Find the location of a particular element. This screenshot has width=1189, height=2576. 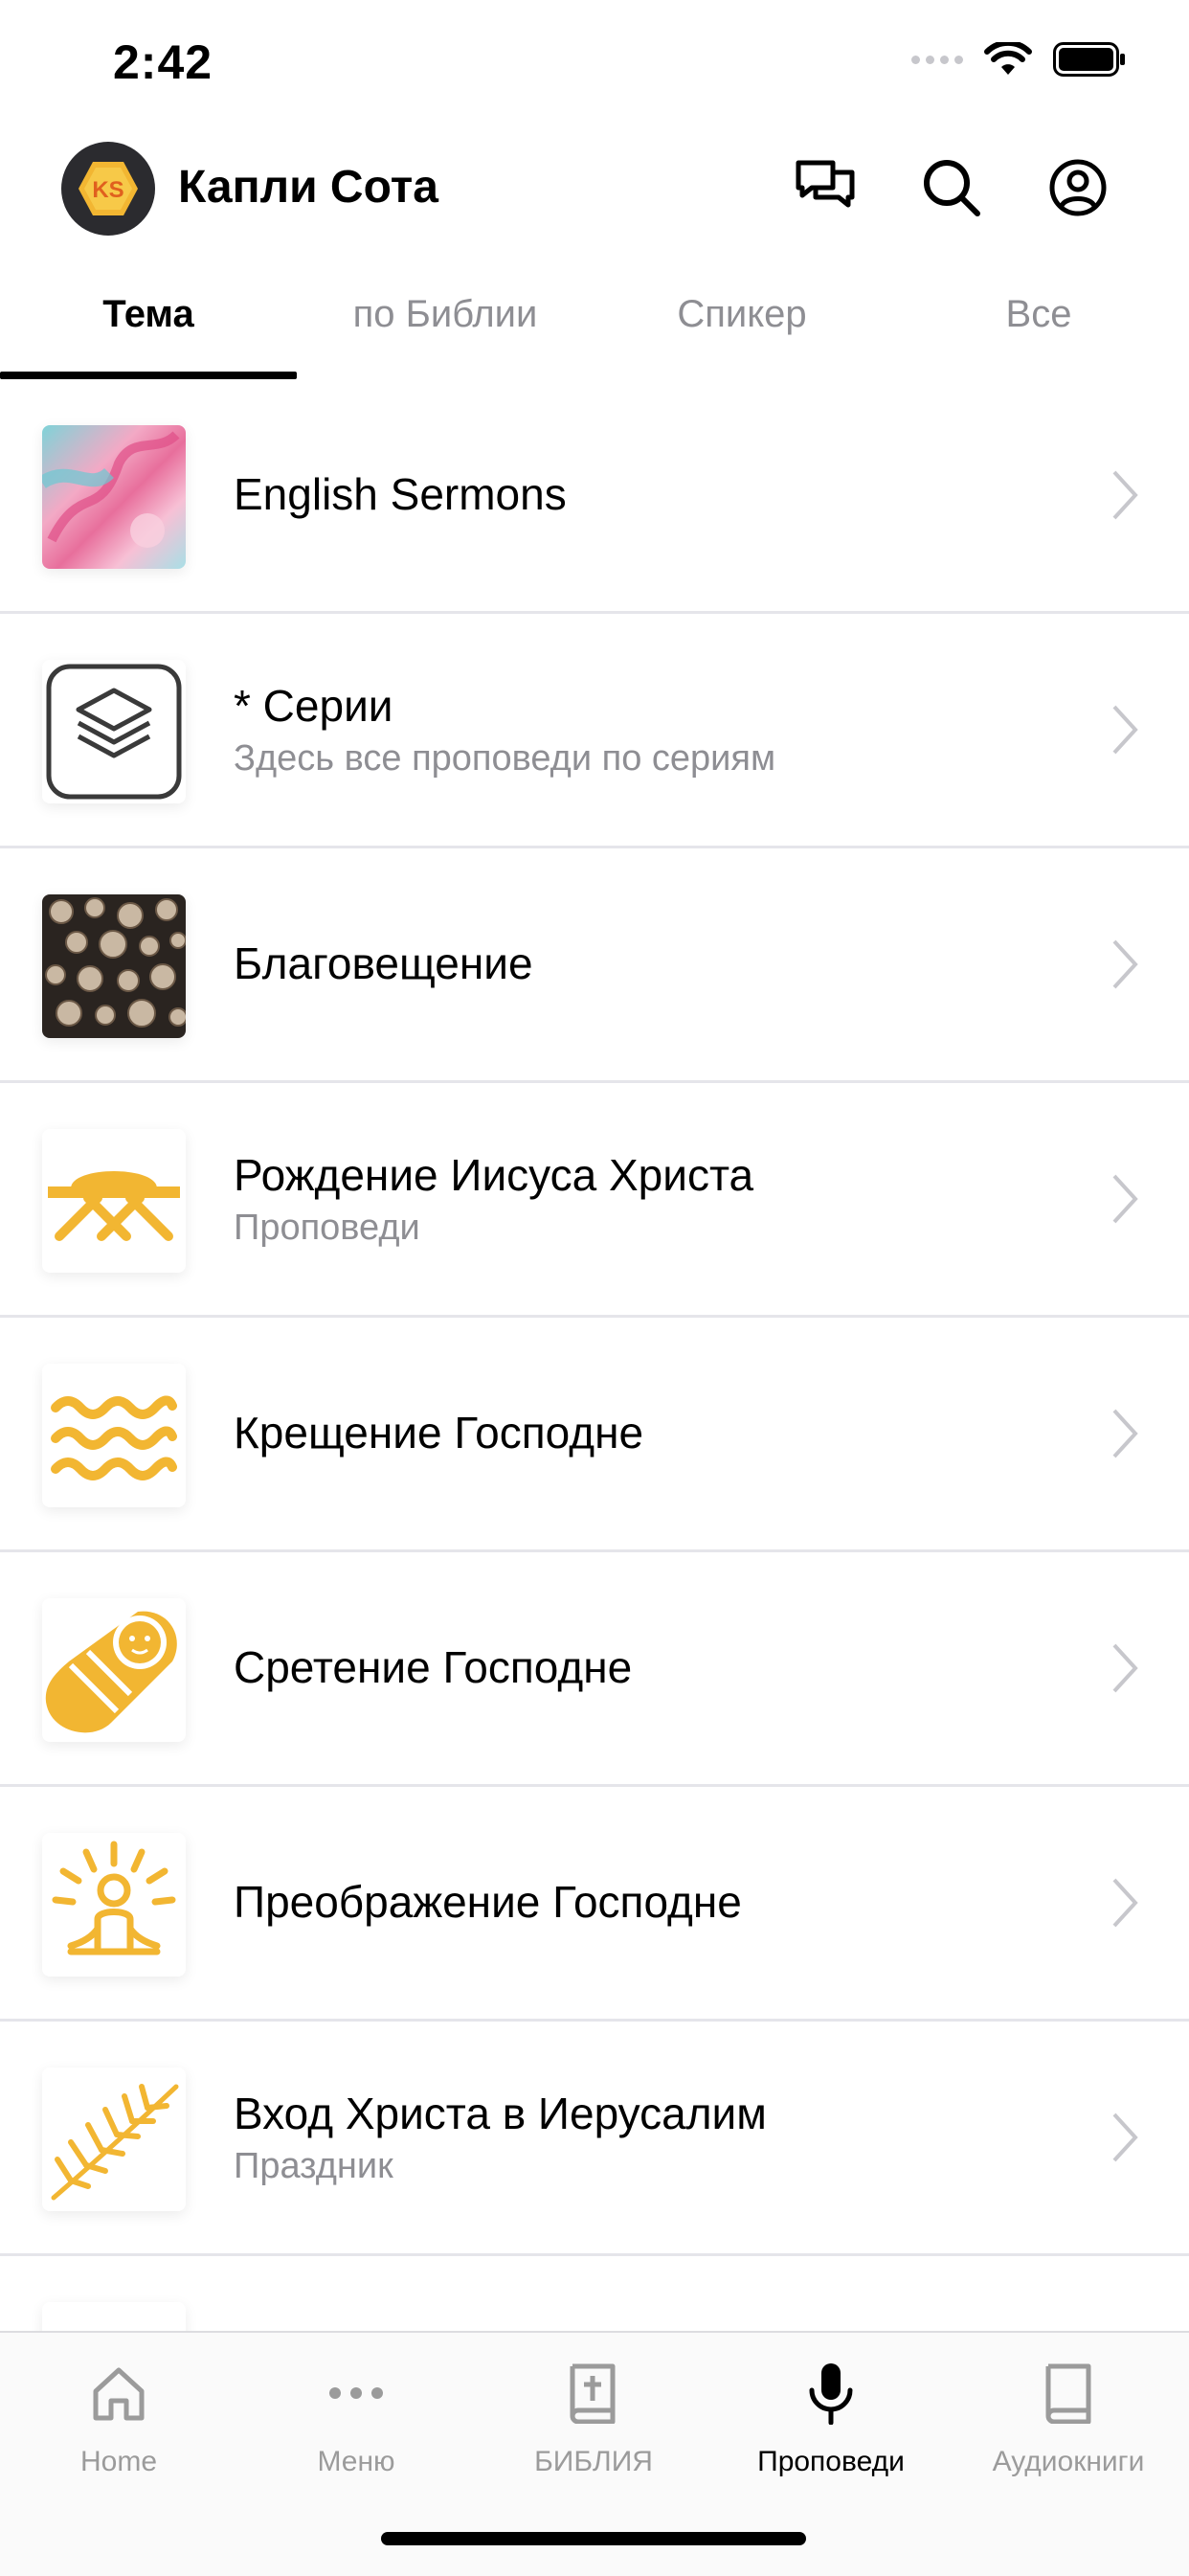

chat-button is located at coordinates (825, 187).